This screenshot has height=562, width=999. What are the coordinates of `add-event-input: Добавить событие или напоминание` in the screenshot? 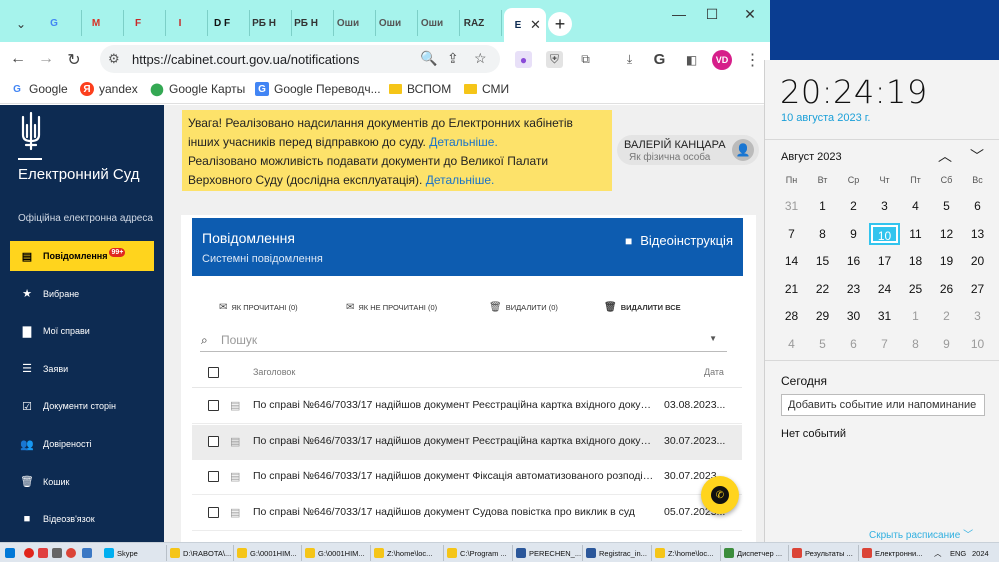 It's located at (883, 405).